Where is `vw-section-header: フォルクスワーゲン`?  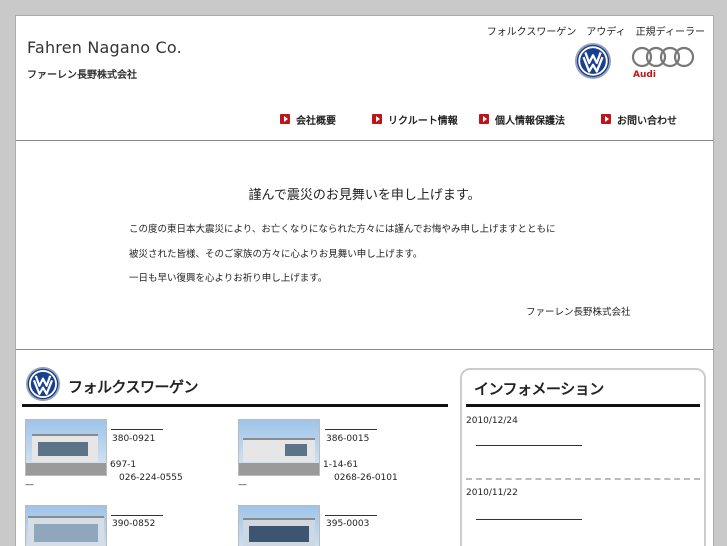
vw-section-header: フォルクスワーゲン is located at coordinates (235, 386).